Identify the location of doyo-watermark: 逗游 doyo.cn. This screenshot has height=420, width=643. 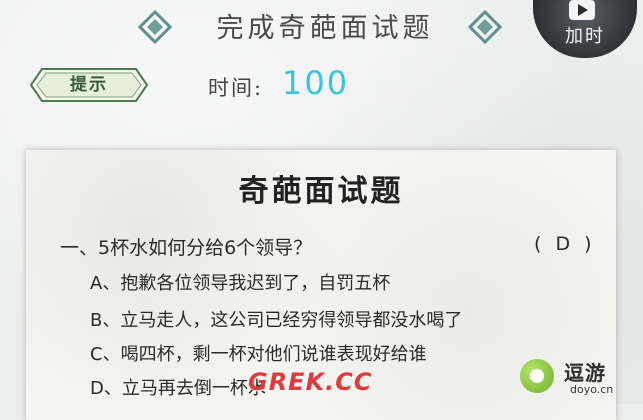
(578, 378).